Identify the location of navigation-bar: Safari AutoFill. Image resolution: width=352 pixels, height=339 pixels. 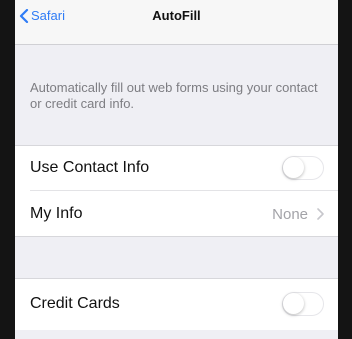
(176, 22).